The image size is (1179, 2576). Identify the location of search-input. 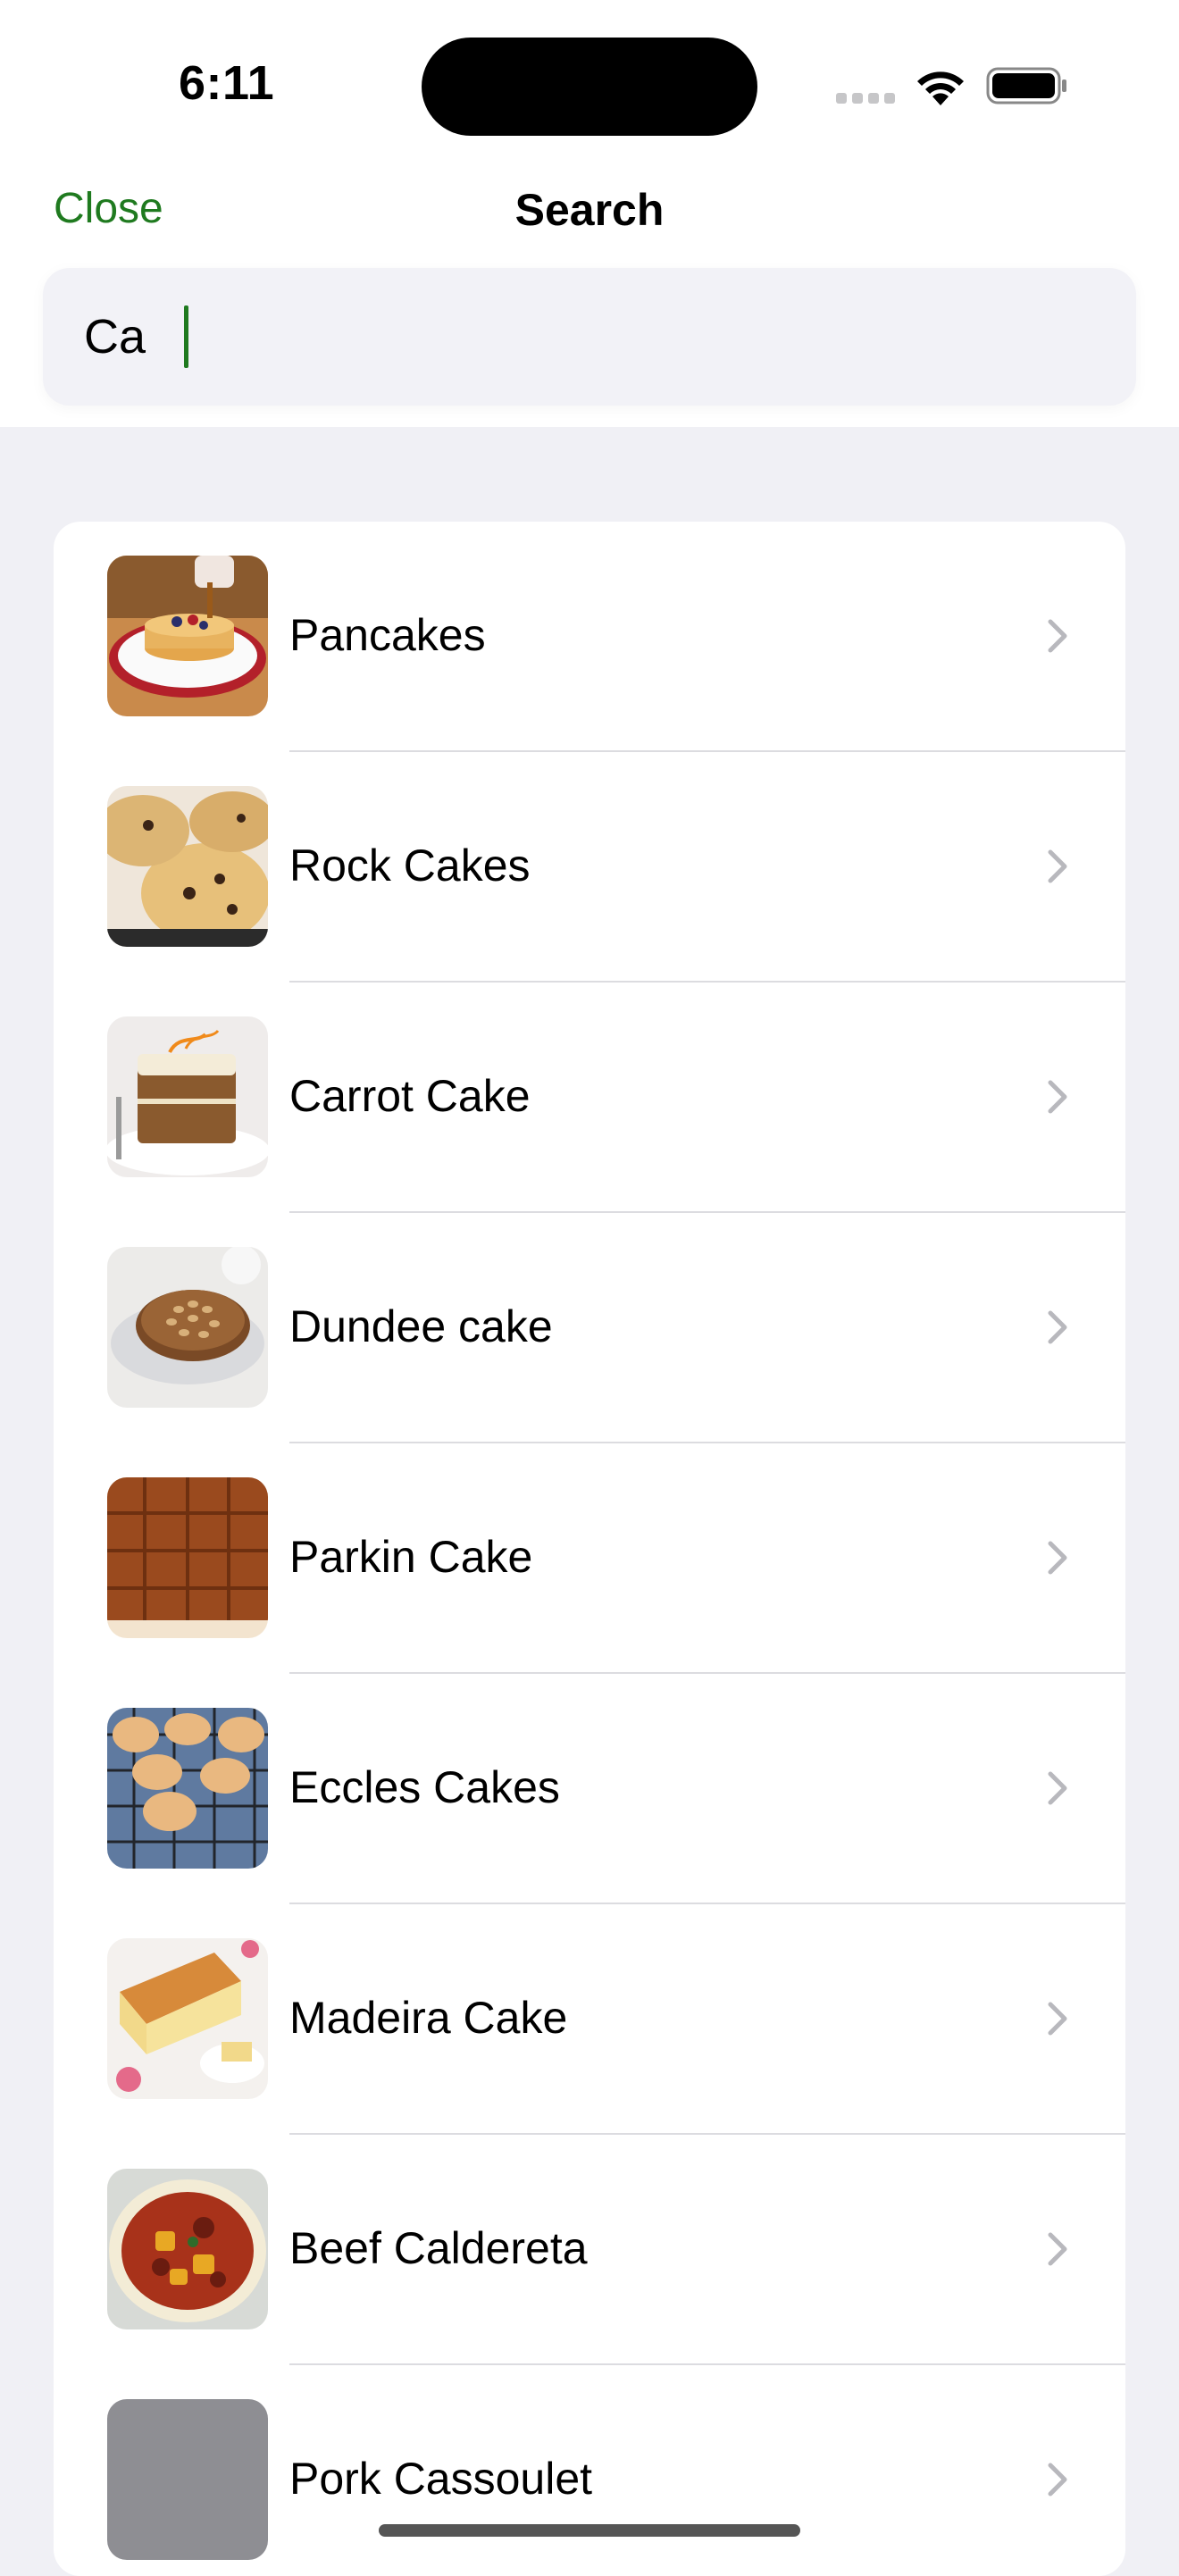
(593, 337).